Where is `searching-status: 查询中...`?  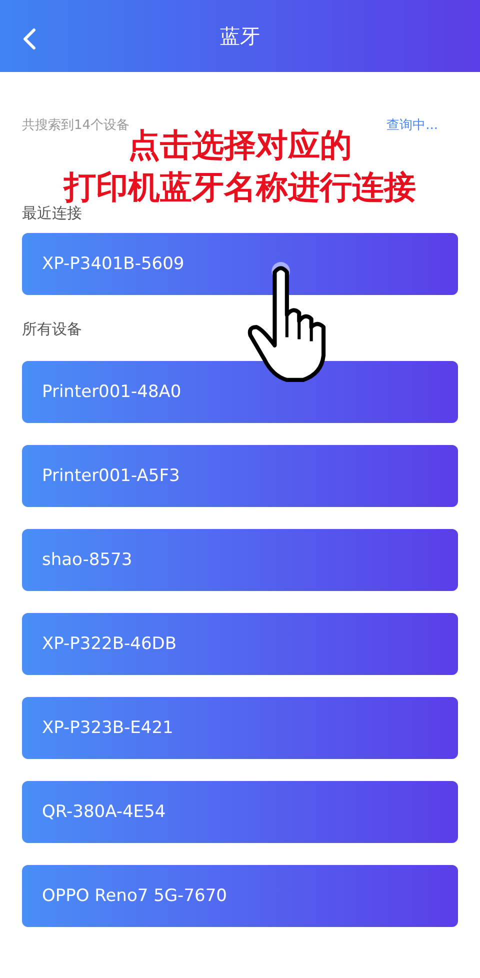
searching-status: 查询中... is located at coordinates (412, 125).